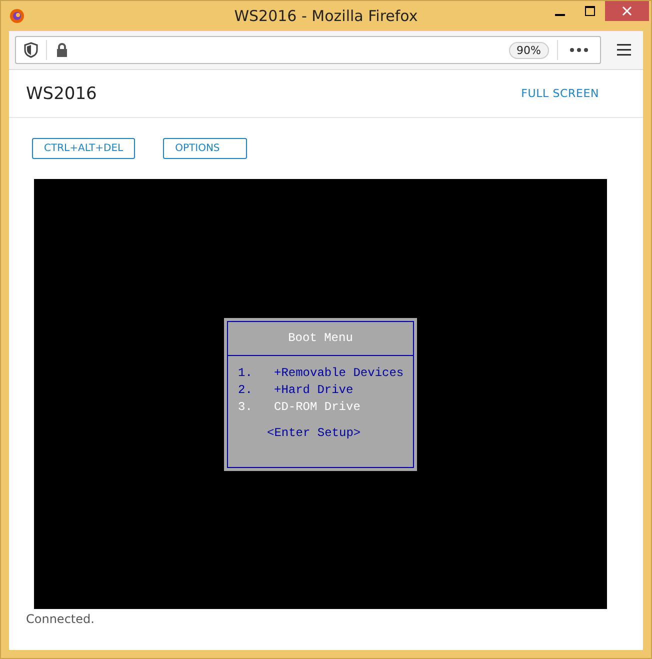 Image resolution: width=652 pixels, height=659 pixels. I want to click on zoom-level-badge: 90%, so click(528, 50).